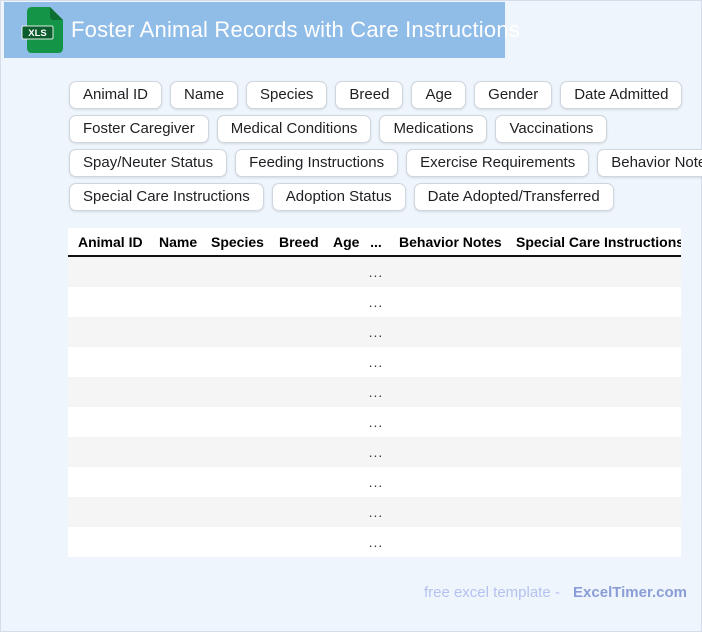 The height and width of the screenshot is (632, 702). I want to click on column-header-age: Age, so click(343, 242).